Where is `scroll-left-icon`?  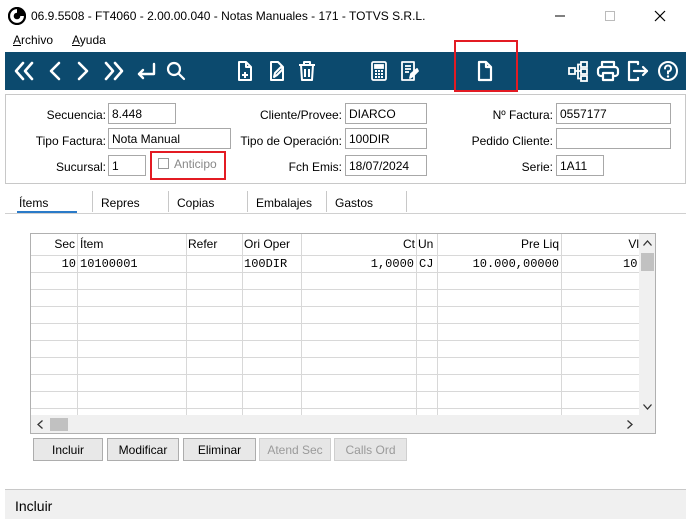
scroll-left-icon is located at coordinates (39, 424).